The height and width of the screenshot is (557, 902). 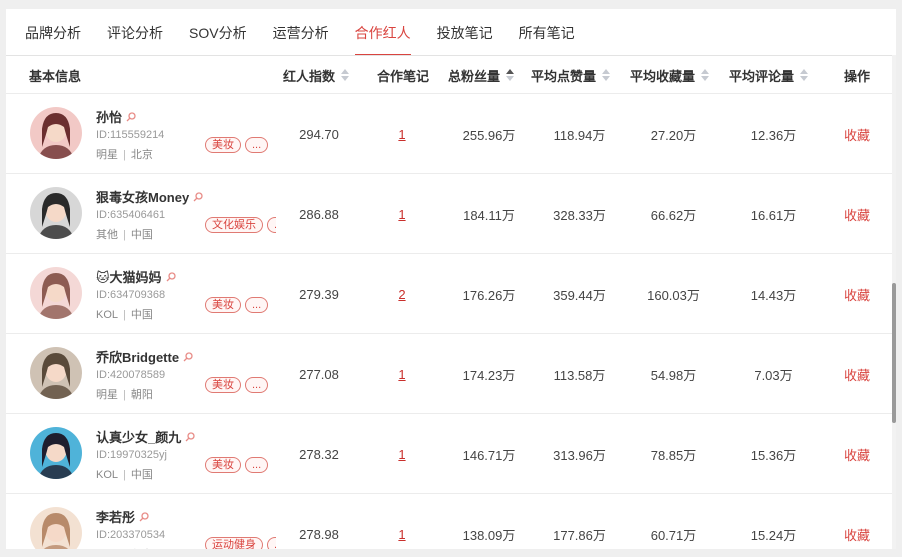 What do you see at coordinates (53, 39) in the screenshot?
I see `tab-0: 品牌分析` at bounding box center [53, 39].